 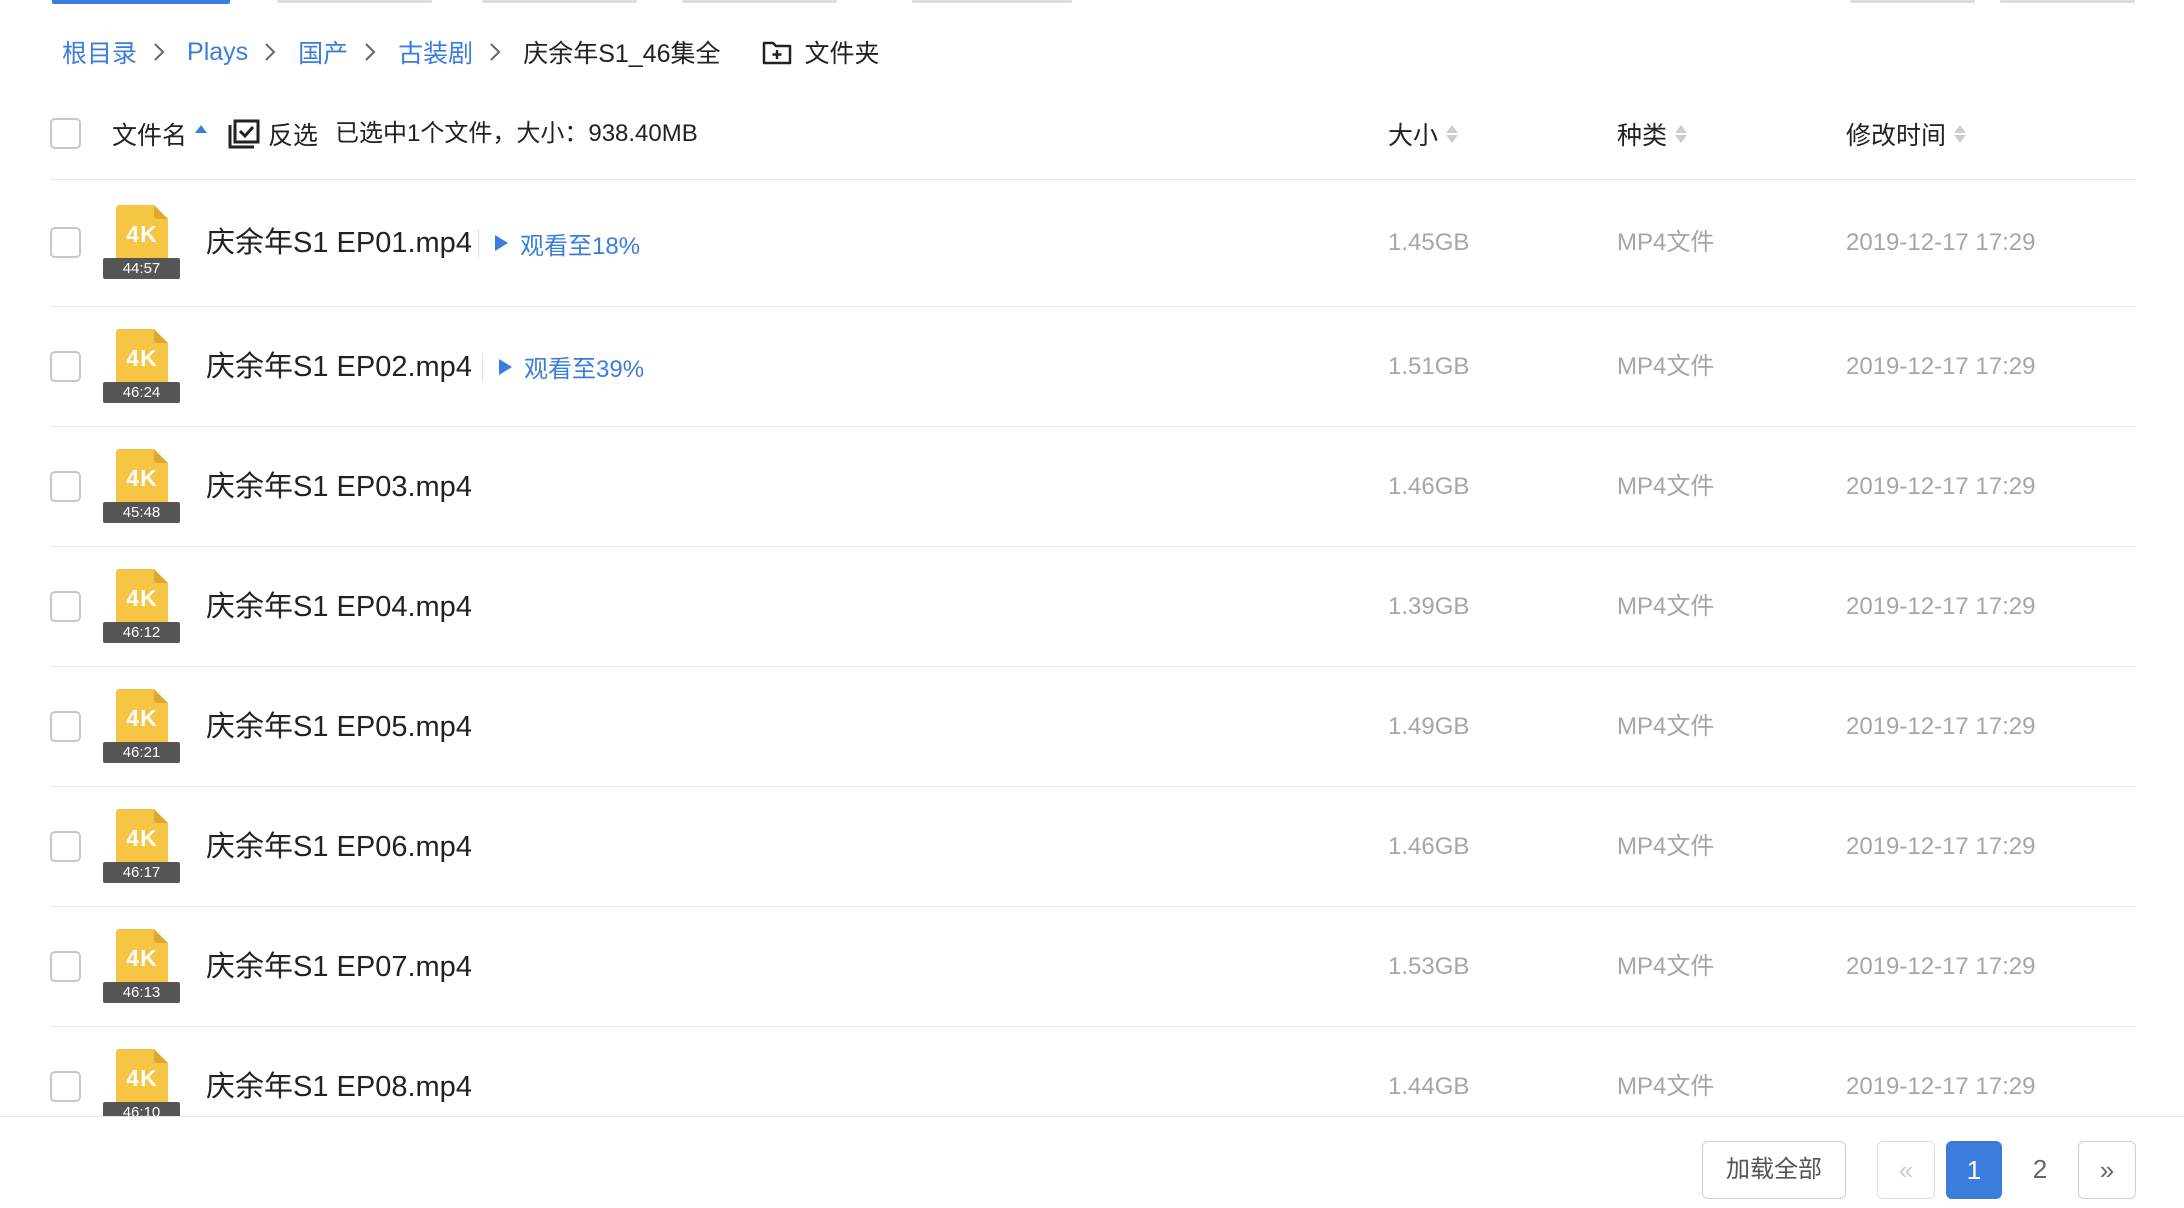 What do you see at coordinates (339, 847) in the screenshot?
I see `file-name: 庆余年S1 EP06.mp4` at bounding box center [339, 847].